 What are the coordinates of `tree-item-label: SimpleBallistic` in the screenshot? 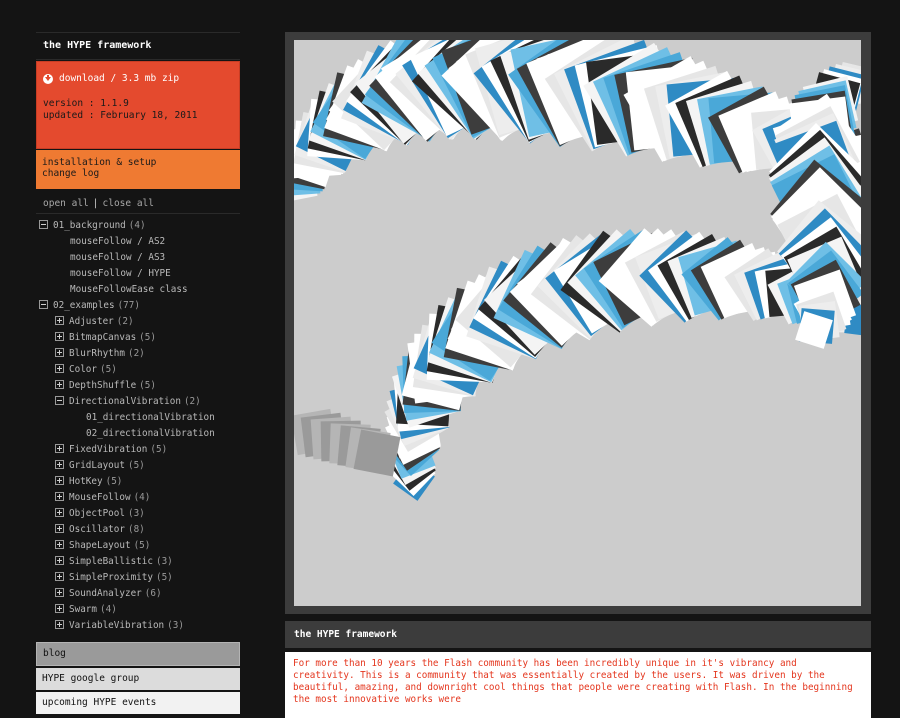 It's located at (111, 561).